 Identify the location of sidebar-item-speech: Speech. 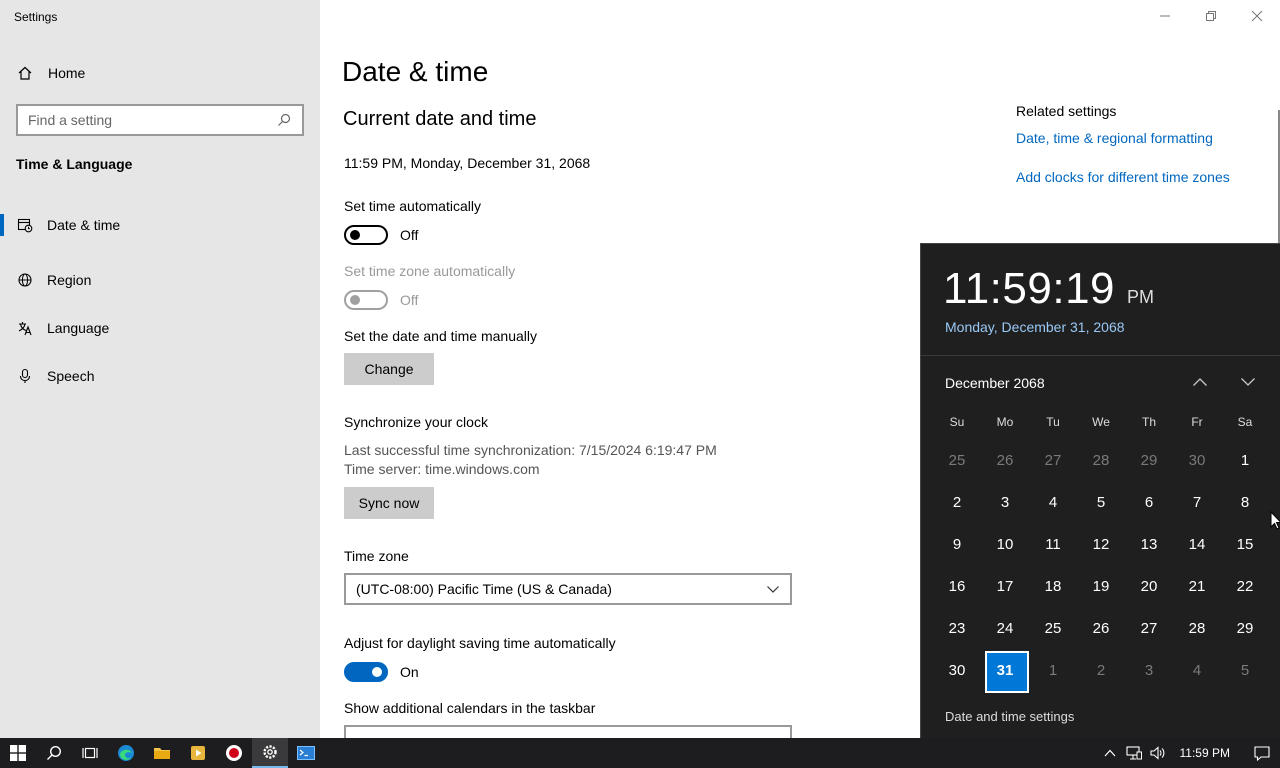
(160, 376).